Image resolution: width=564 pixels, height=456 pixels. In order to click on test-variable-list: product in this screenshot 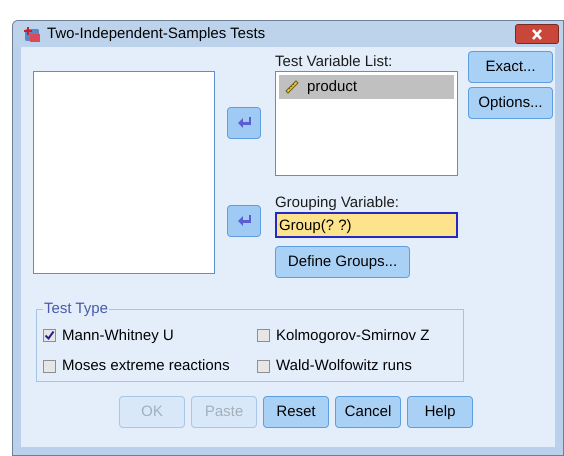, I will do `click(366, 123)`.